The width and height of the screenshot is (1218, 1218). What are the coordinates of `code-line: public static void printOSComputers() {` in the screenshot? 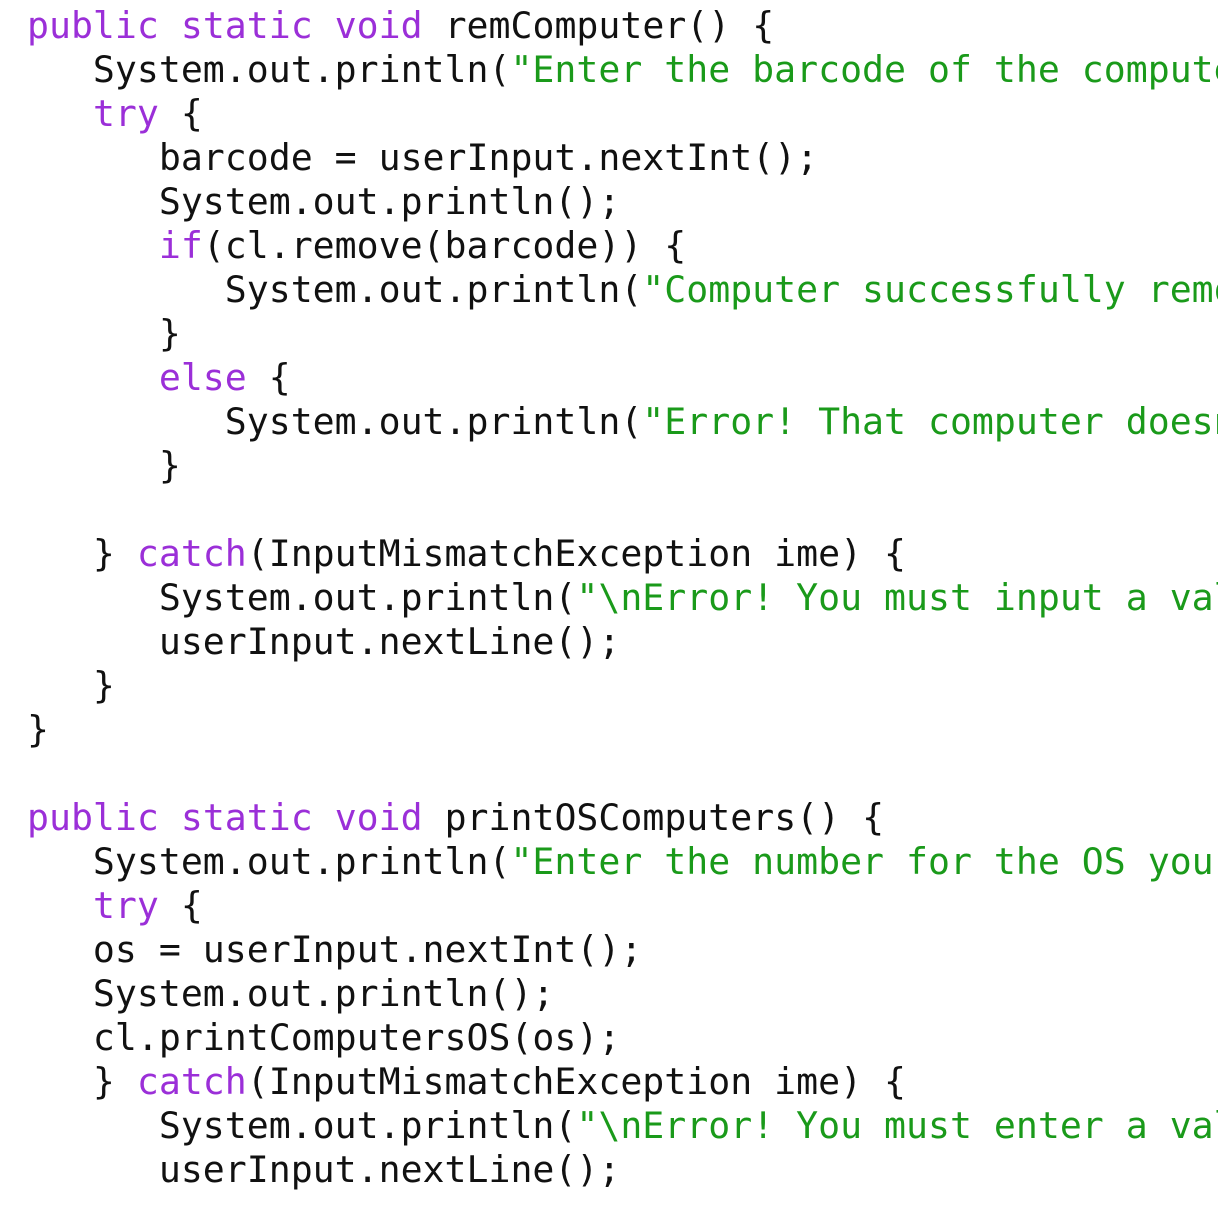 It's located at (622, 818).